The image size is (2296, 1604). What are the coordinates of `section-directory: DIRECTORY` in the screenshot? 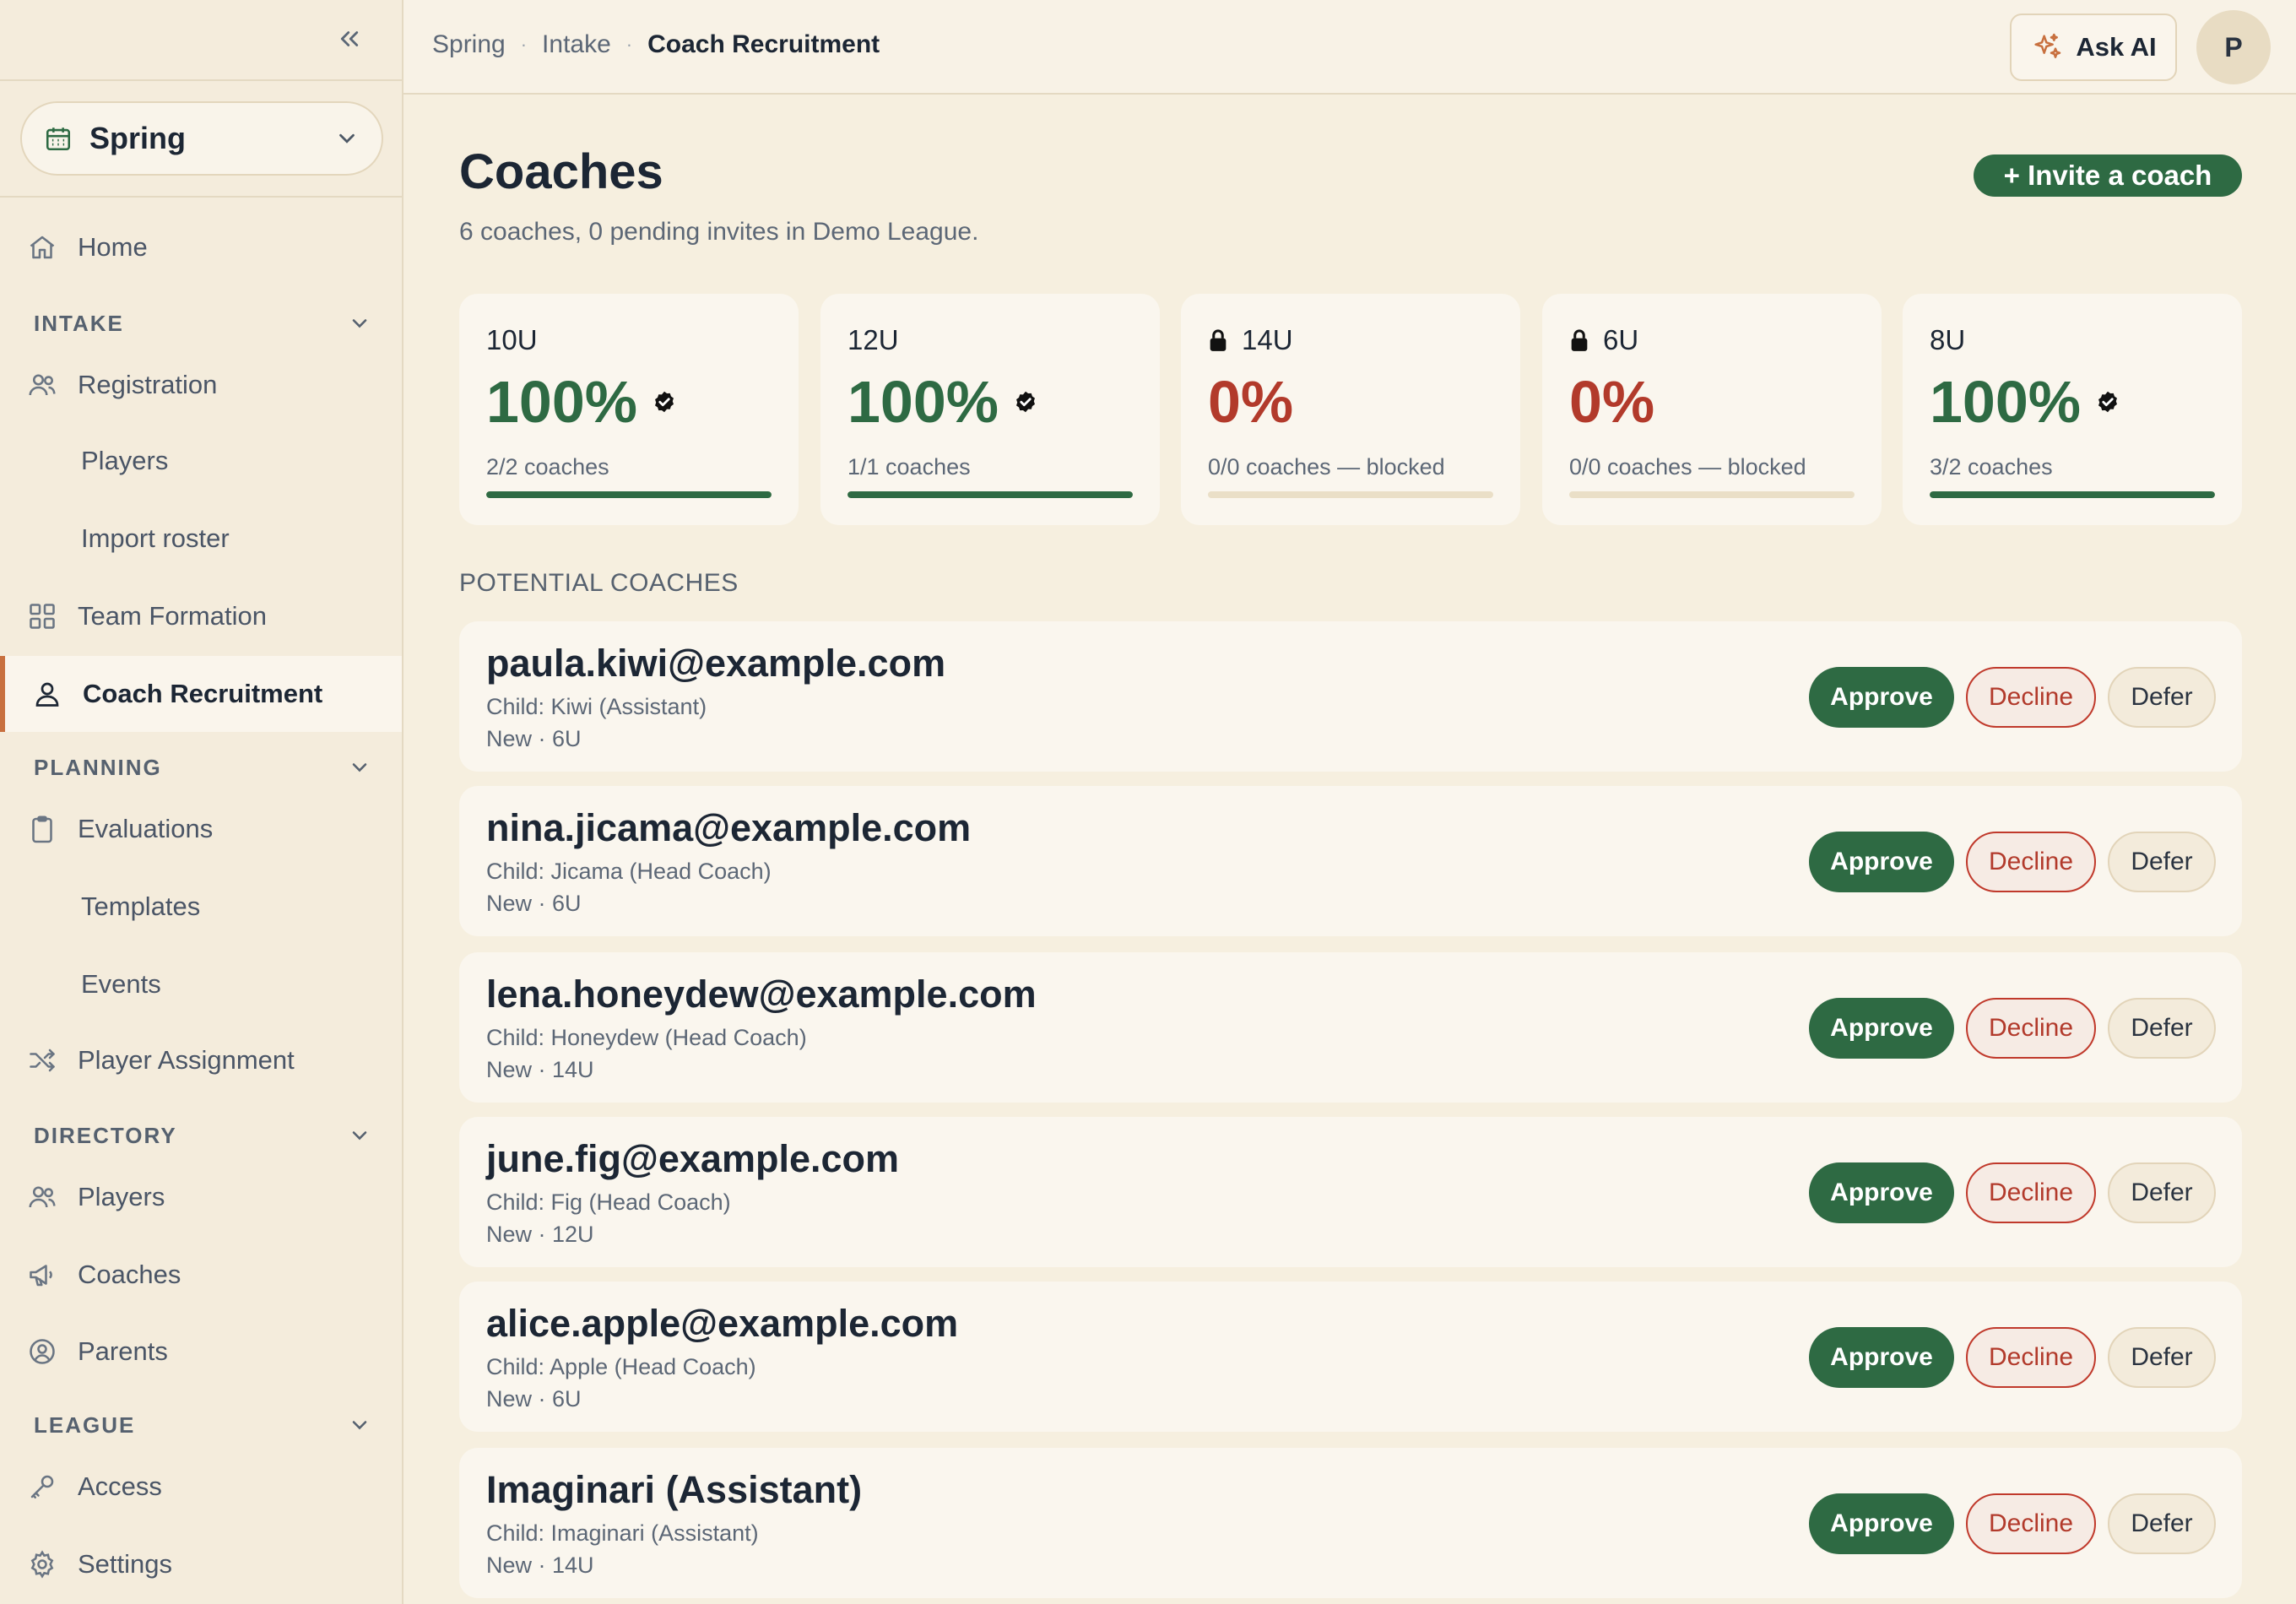 It's located at (202, 1136).